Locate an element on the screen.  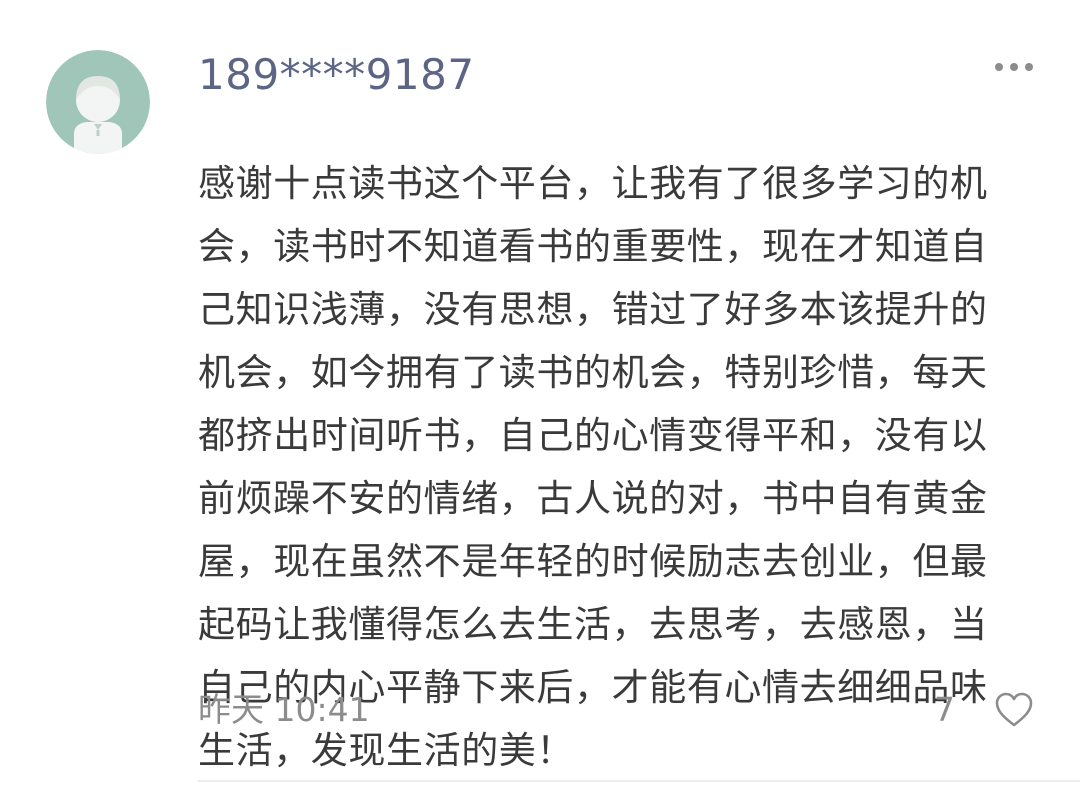
comment-line: 己知识浅薄，没有思想，错过了好多本该提升的 is located at coordinates (593, 309).